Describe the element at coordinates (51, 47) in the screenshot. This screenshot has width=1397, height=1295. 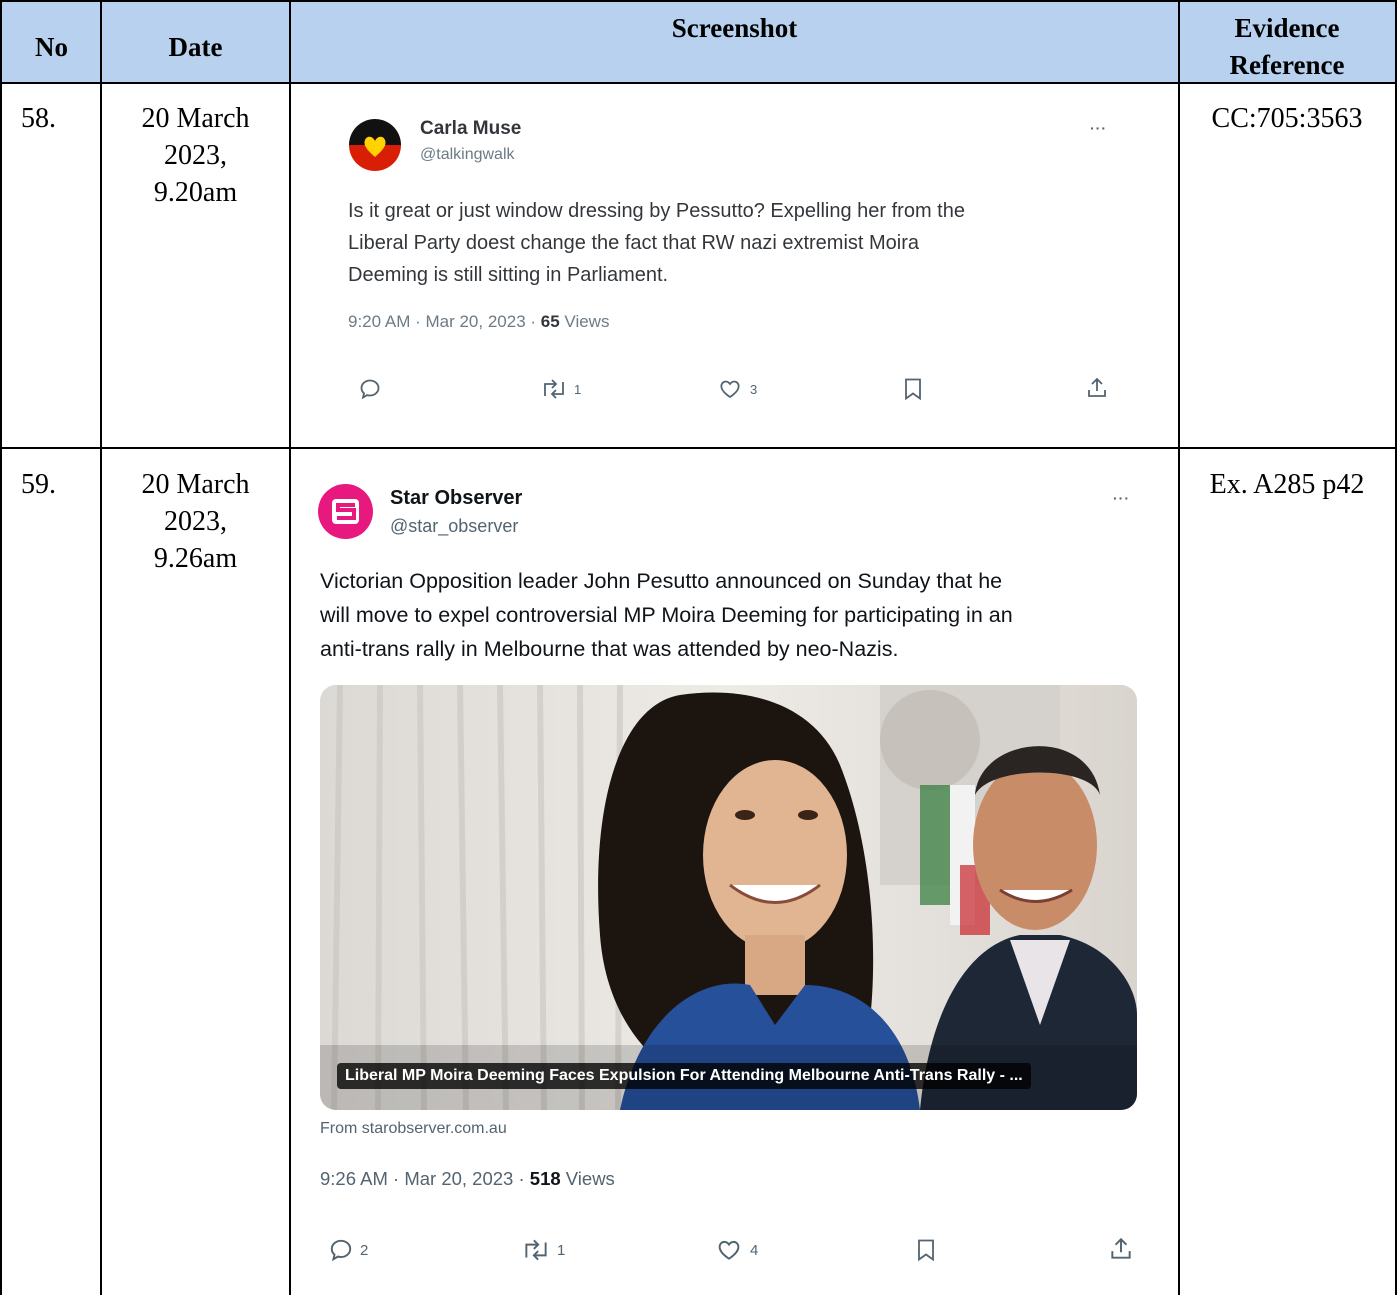
I see `header-no: No` at that location.